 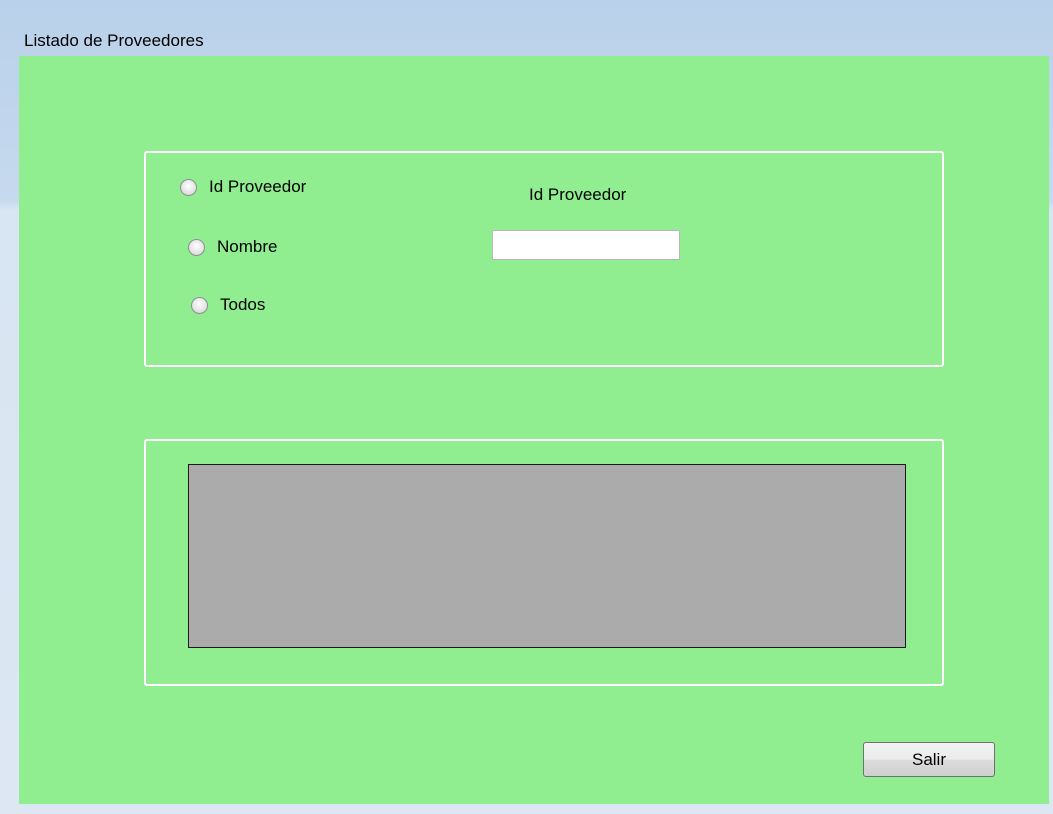 I want to click on radio-nombre: Nombre, so click(x=232, y=247).